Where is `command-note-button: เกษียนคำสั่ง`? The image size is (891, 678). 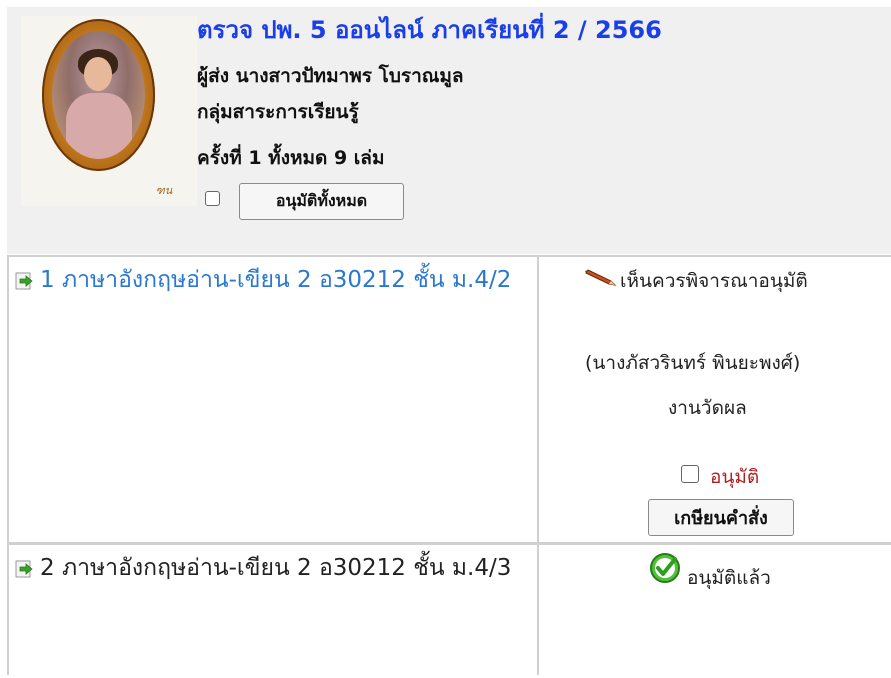 command-note-button: เกษียนคำสั่ง is located at coordinates (721, 517).